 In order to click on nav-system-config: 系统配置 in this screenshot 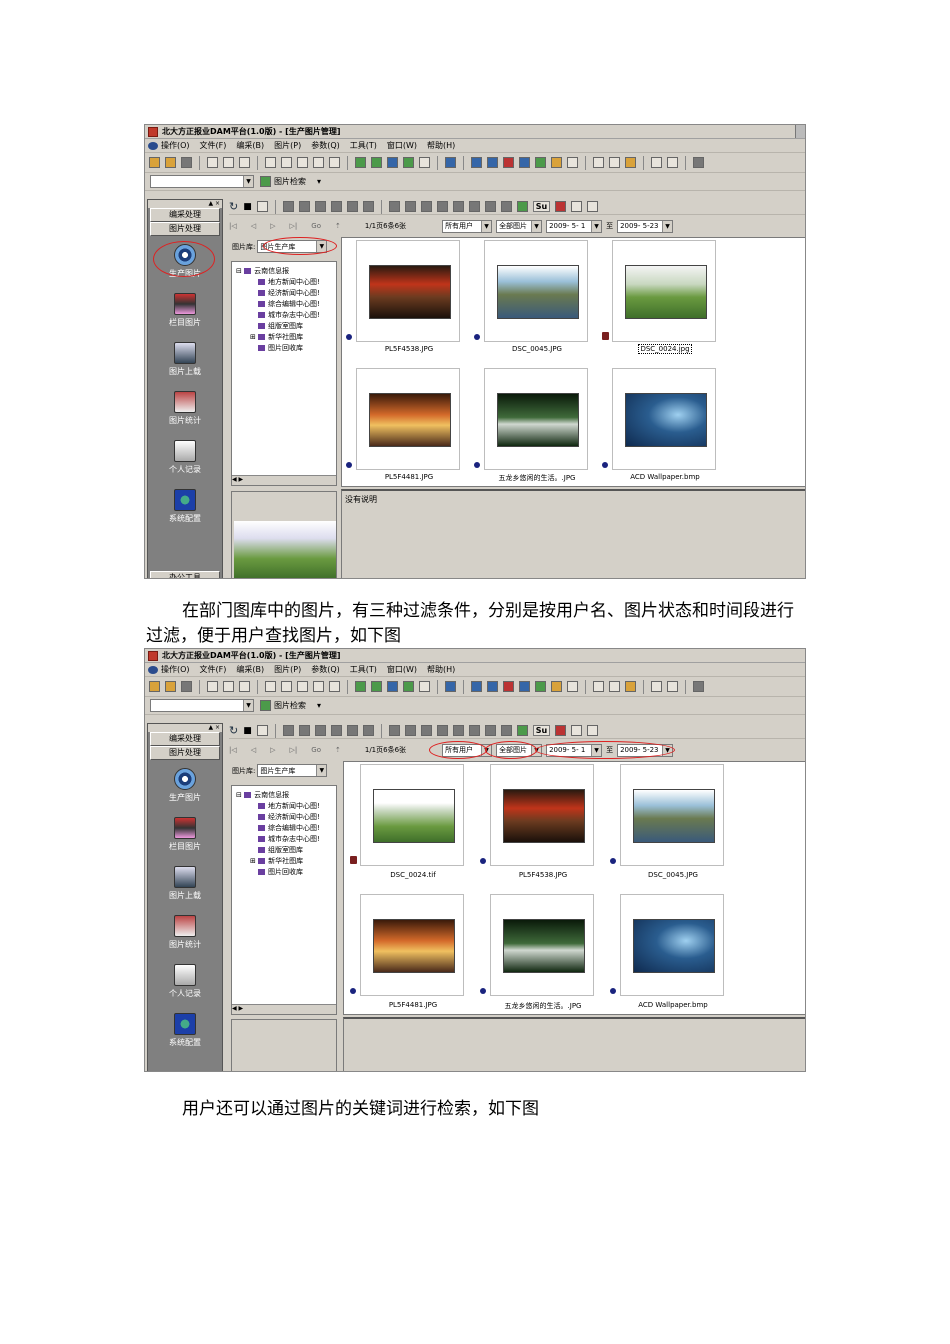, I will do `click(185, 1030)`.